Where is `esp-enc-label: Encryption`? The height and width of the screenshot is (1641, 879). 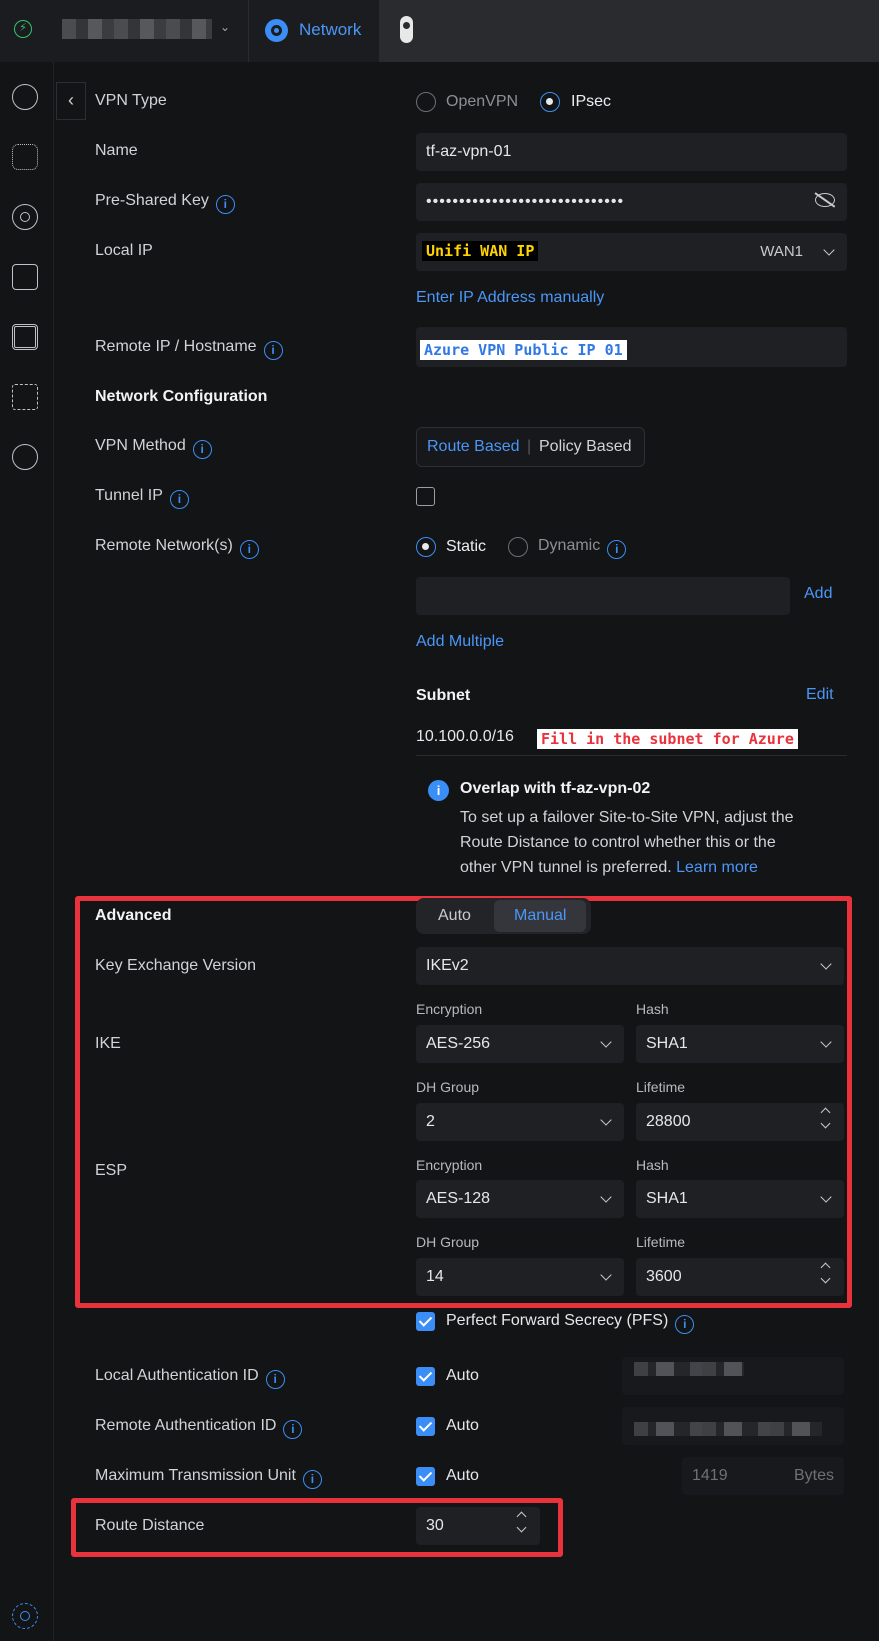
esp-enc-label: Encryption is located at coordinates (449, 1165).